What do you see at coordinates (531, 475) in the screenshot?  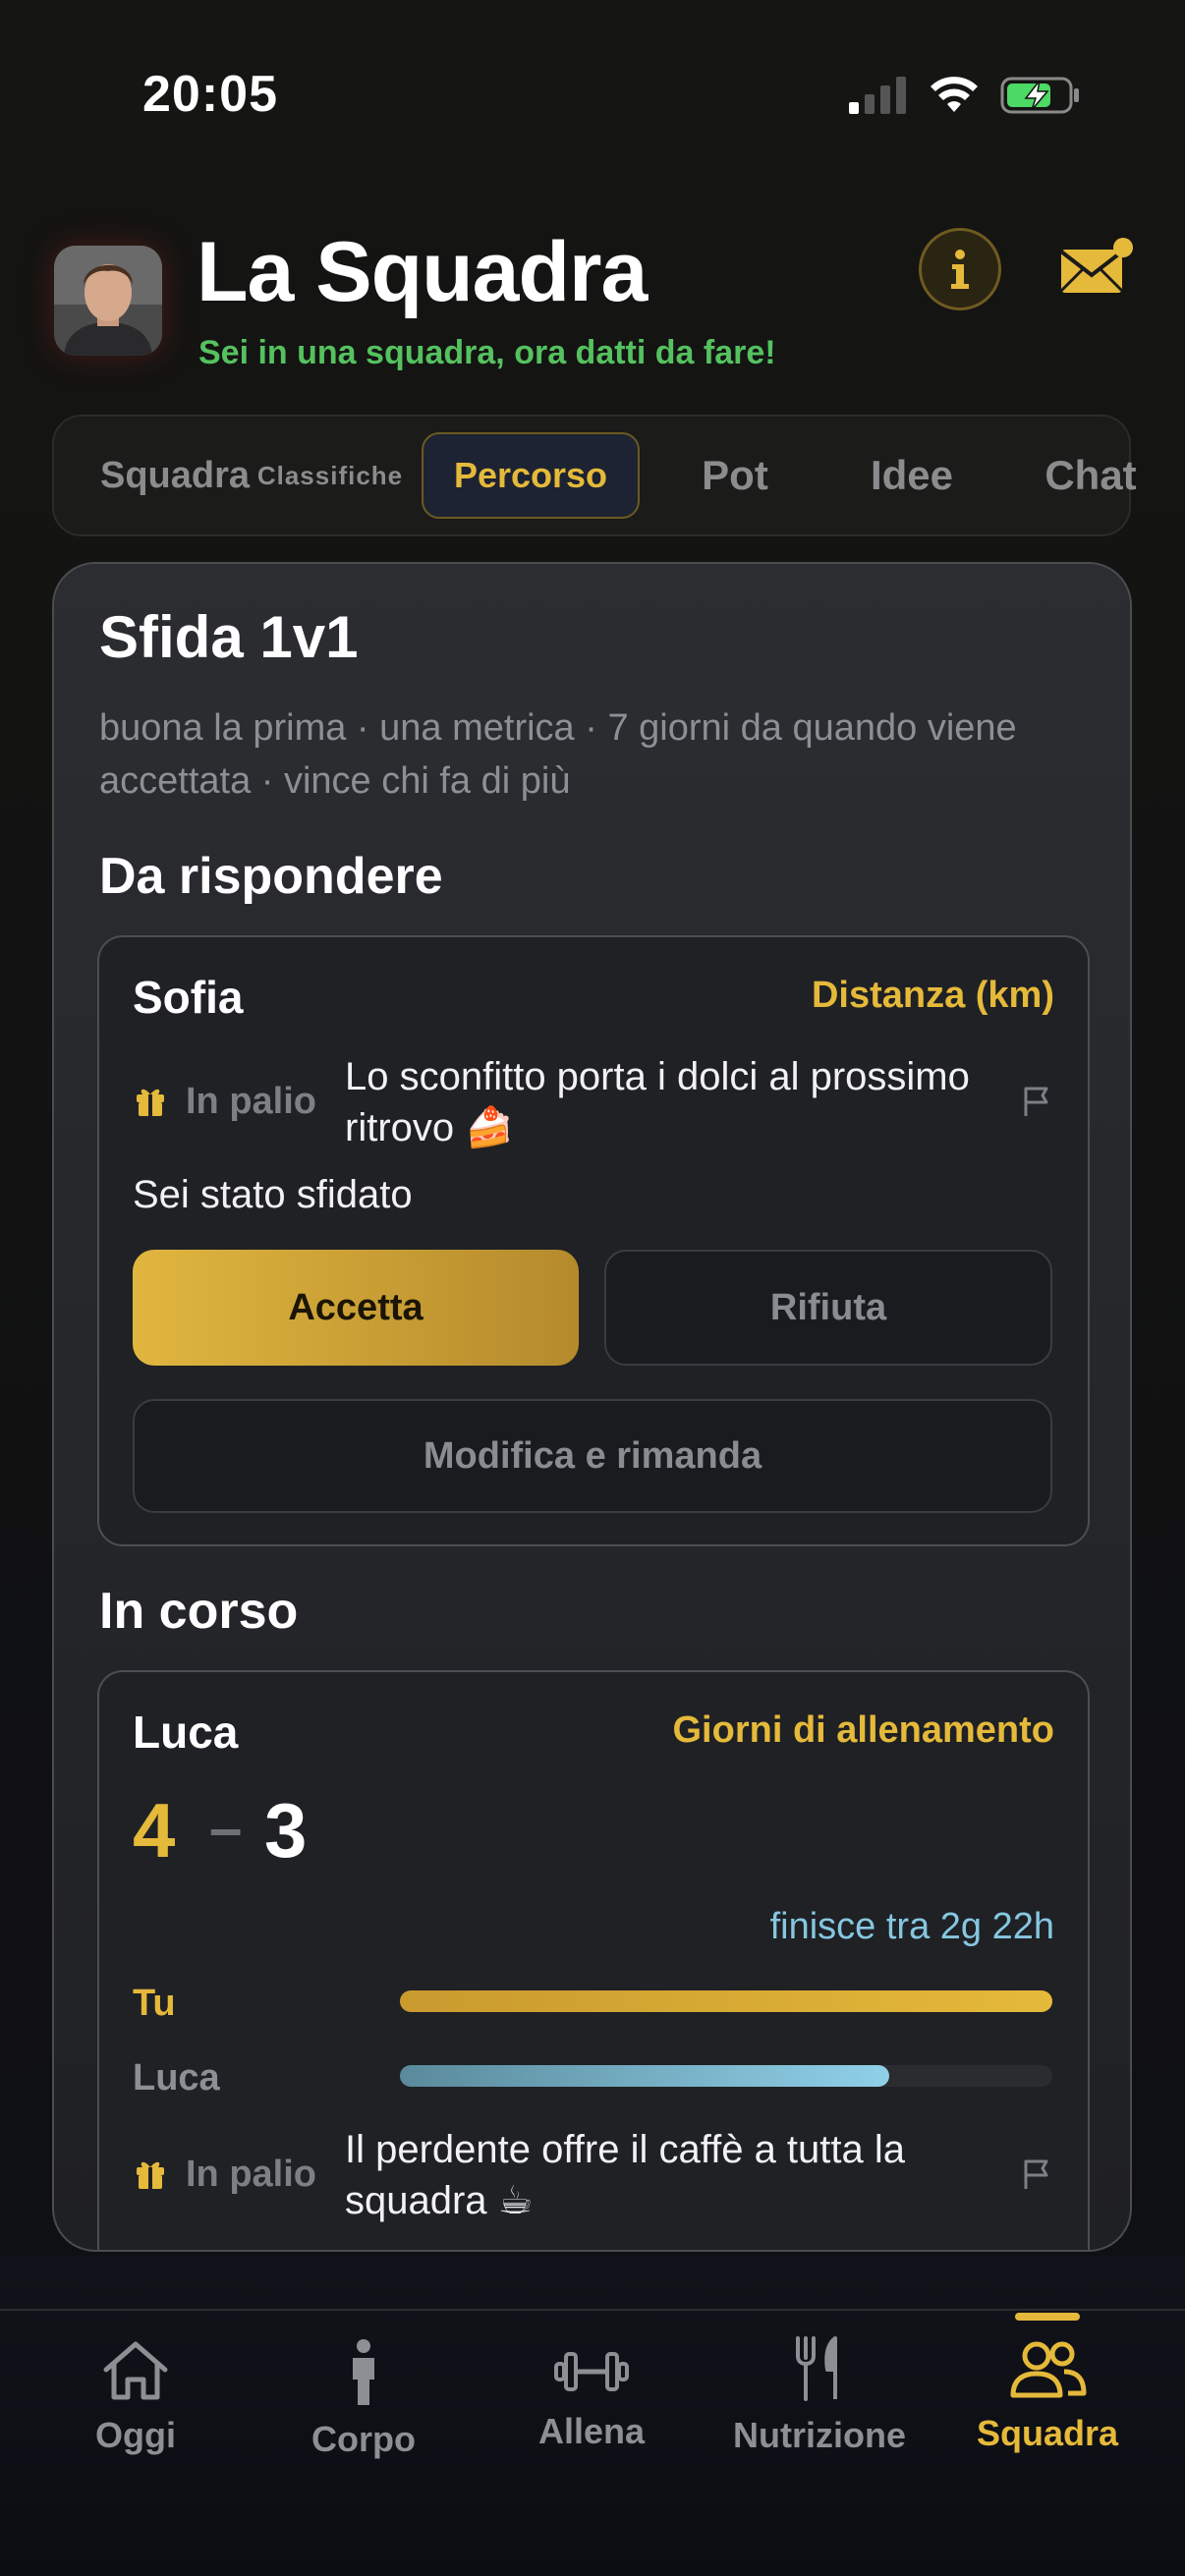 I see `tab-percorso: Percorso` at bounding box center [531, 475].